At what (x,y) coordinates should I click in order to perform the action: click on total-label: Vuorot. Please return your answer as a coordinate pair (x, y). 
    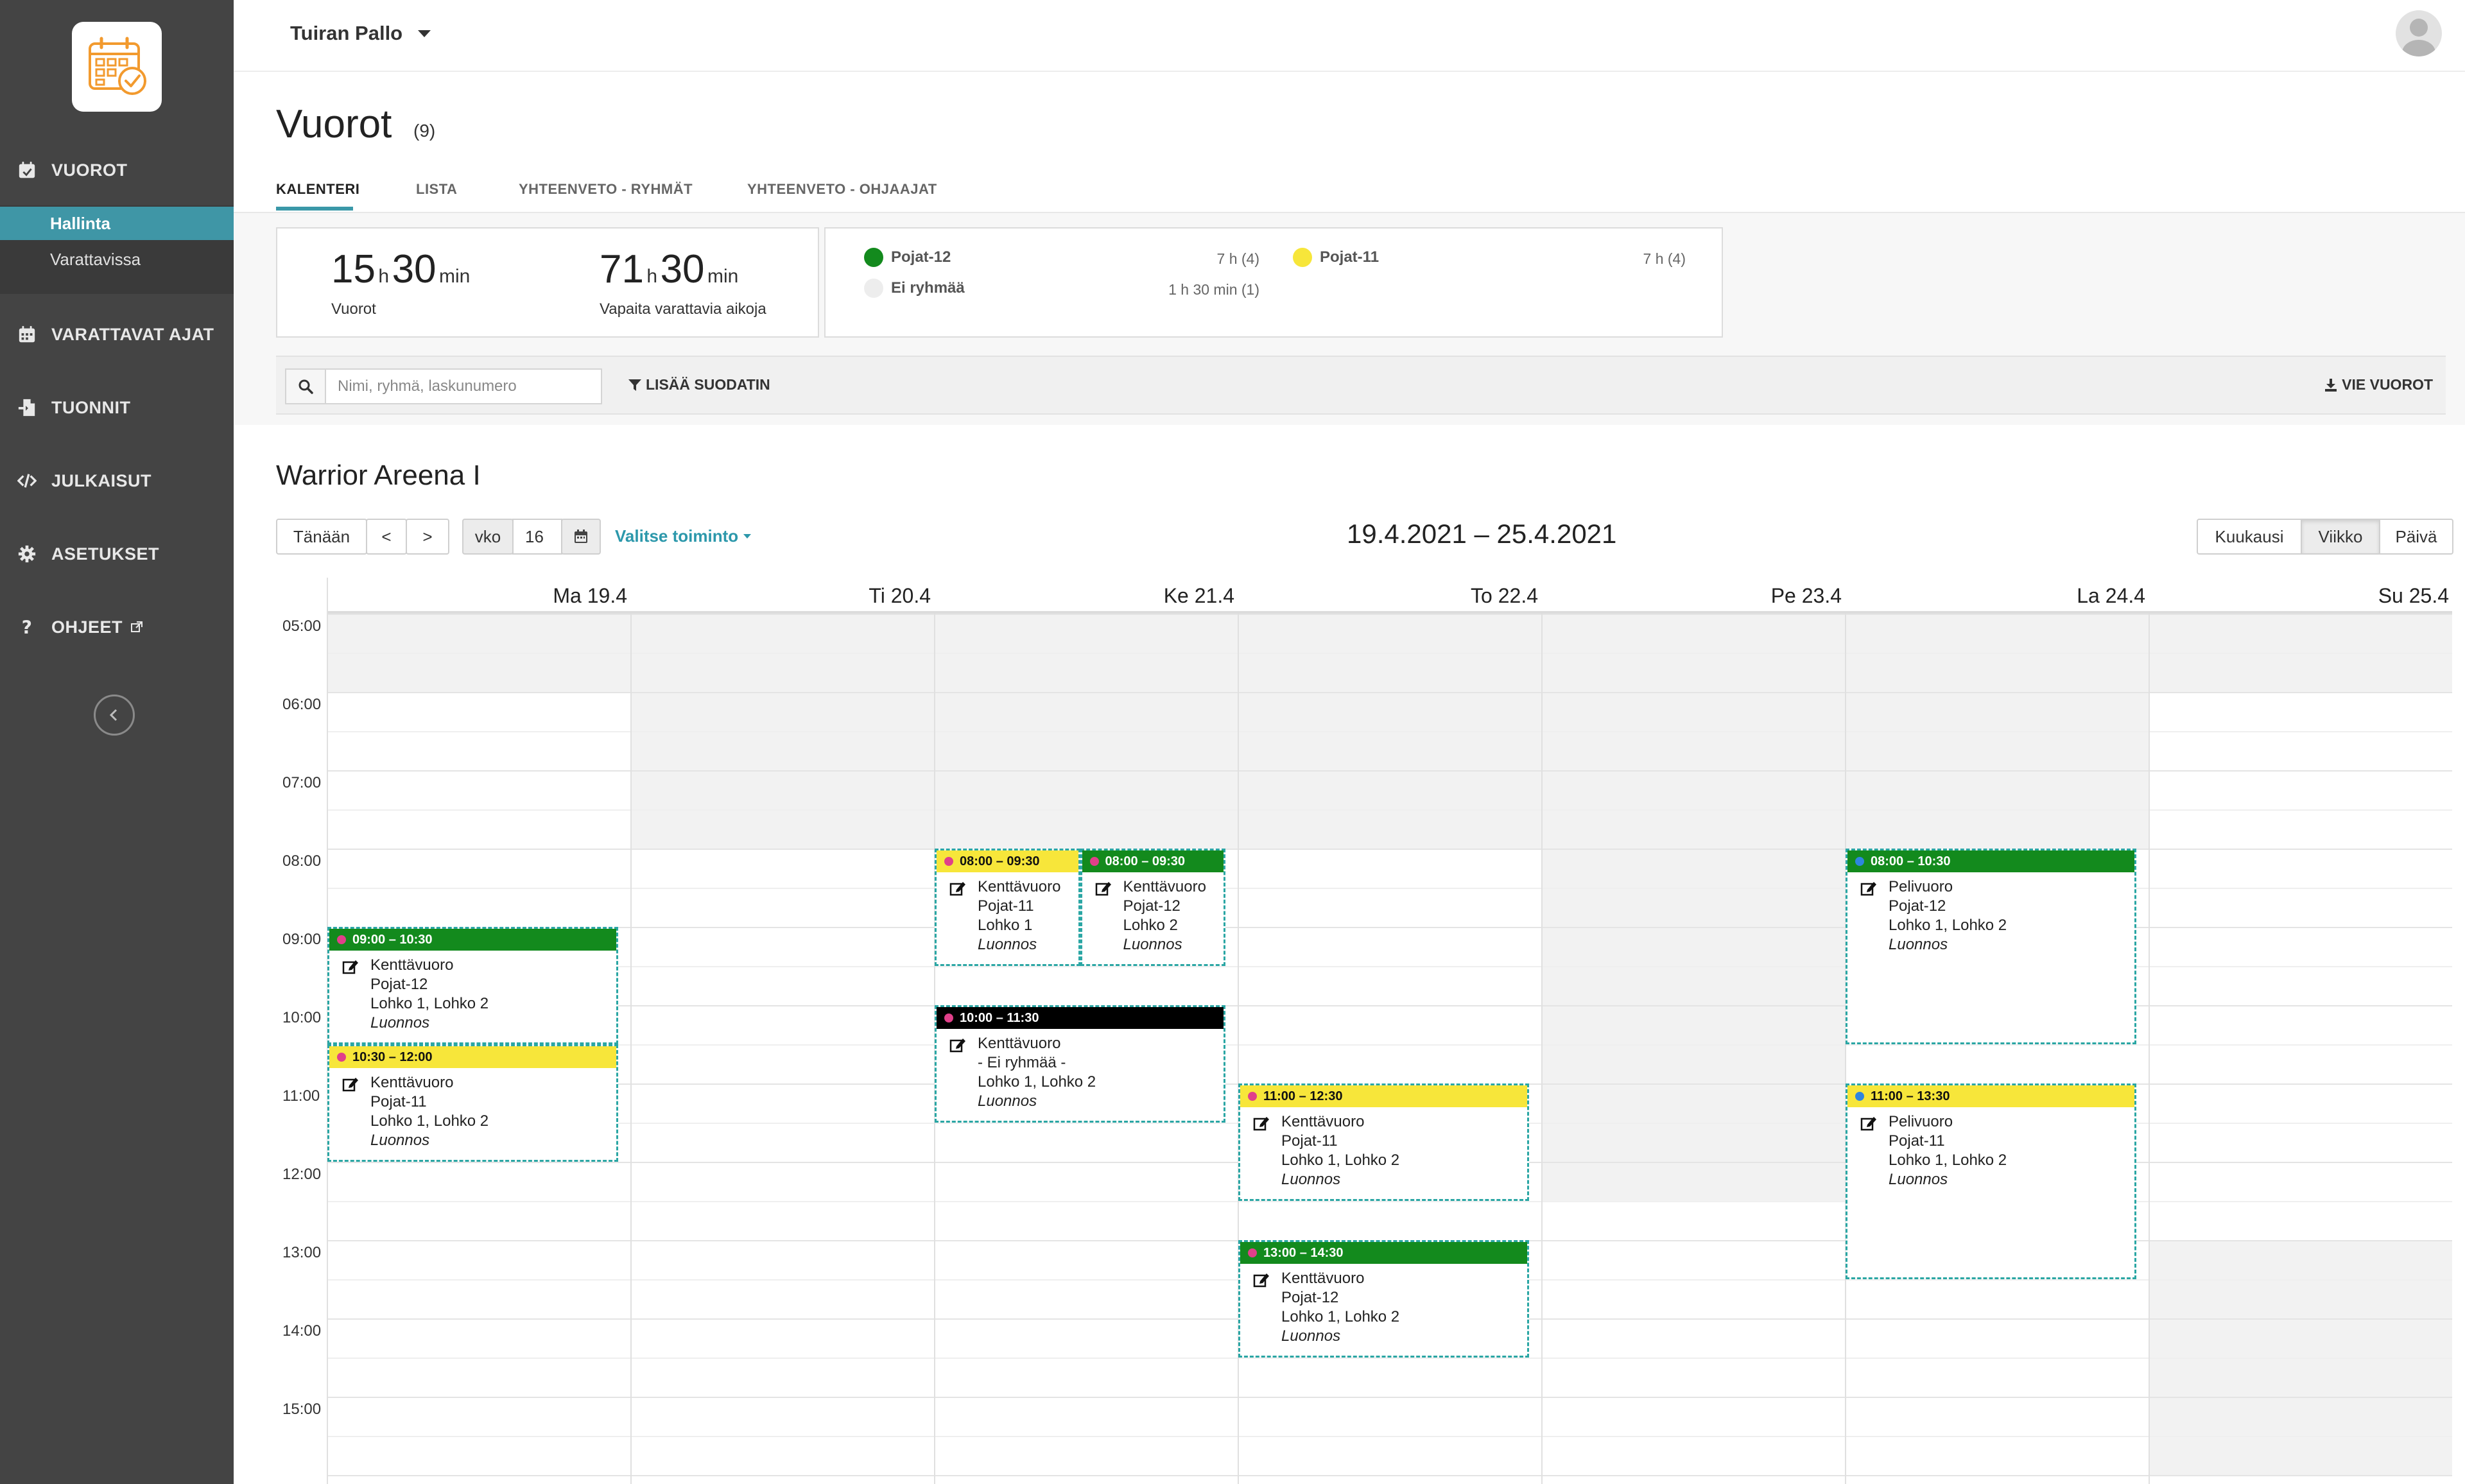
    Looking at the image, I should click on (354, 309).